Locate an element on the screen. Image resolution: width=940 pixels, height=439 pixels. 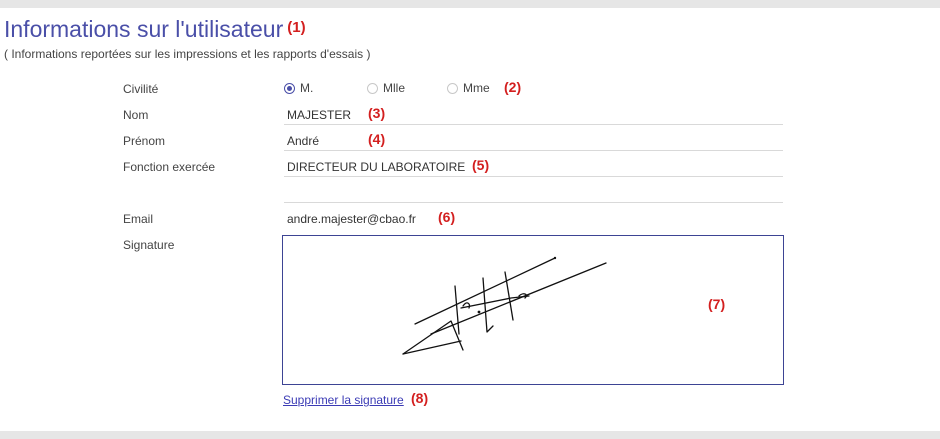
prenom-label: Prénom is located at coordinates (144, 141).